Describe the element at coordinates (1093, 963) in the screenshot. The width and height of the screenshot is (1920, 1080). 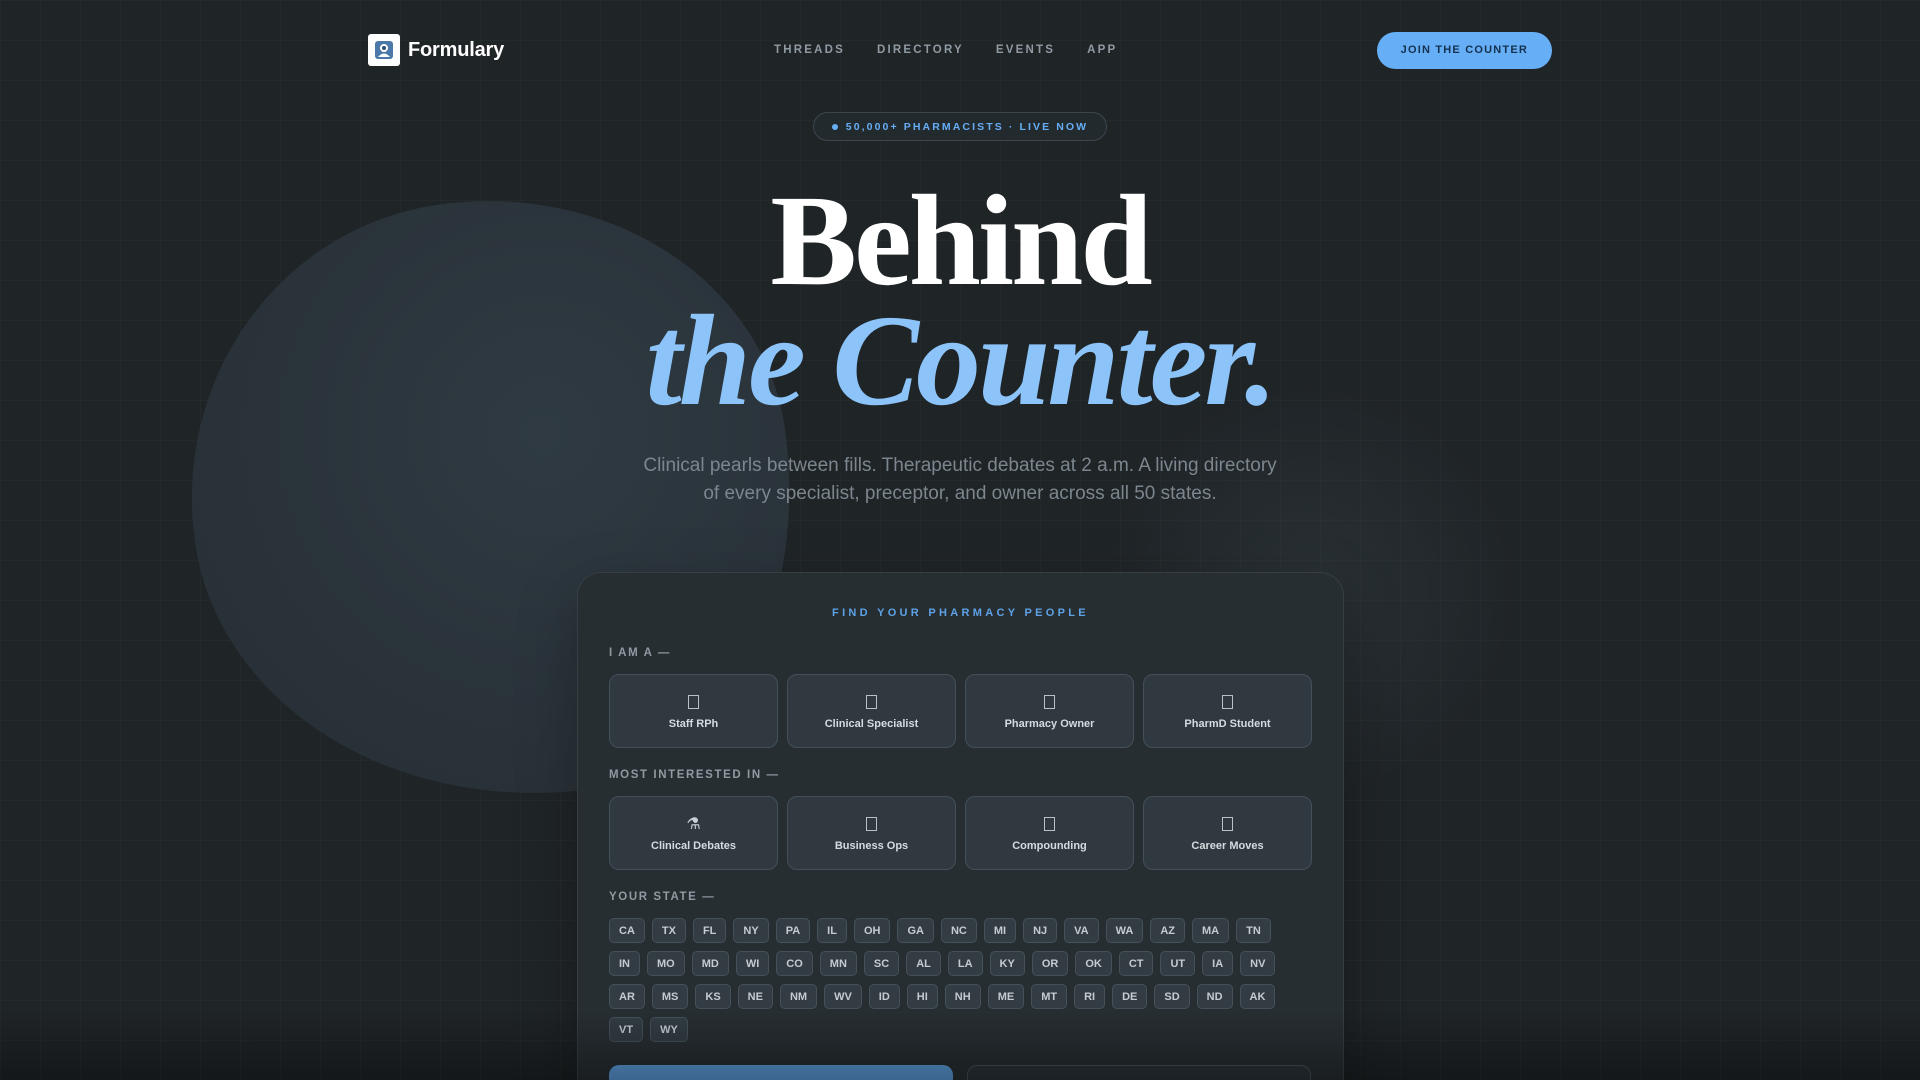
I see `state-chip: OK` at that location.